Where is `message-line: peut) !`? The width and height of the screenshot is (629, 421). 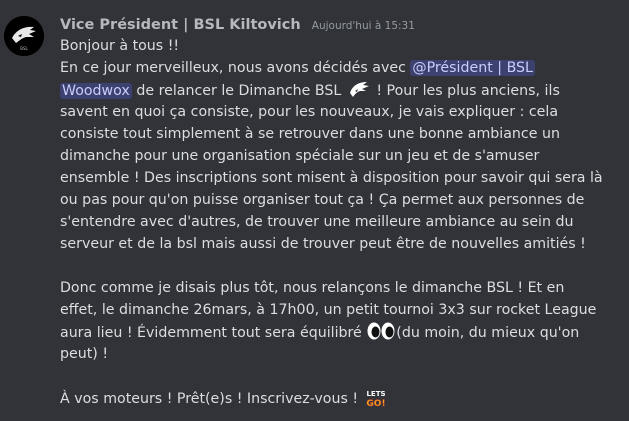
message-line: peut) ! is located at coordinates (84, 354).